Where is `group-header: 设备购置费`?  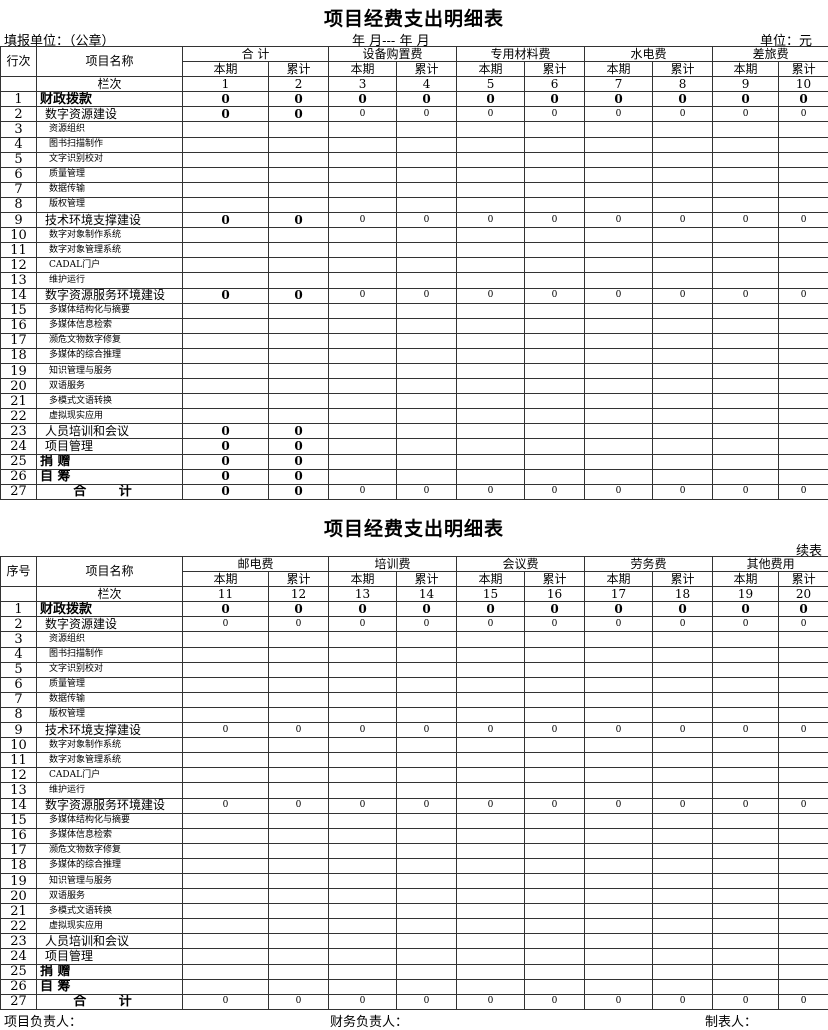 group-header: 设备购置费 is located at coordinates (393, 54).